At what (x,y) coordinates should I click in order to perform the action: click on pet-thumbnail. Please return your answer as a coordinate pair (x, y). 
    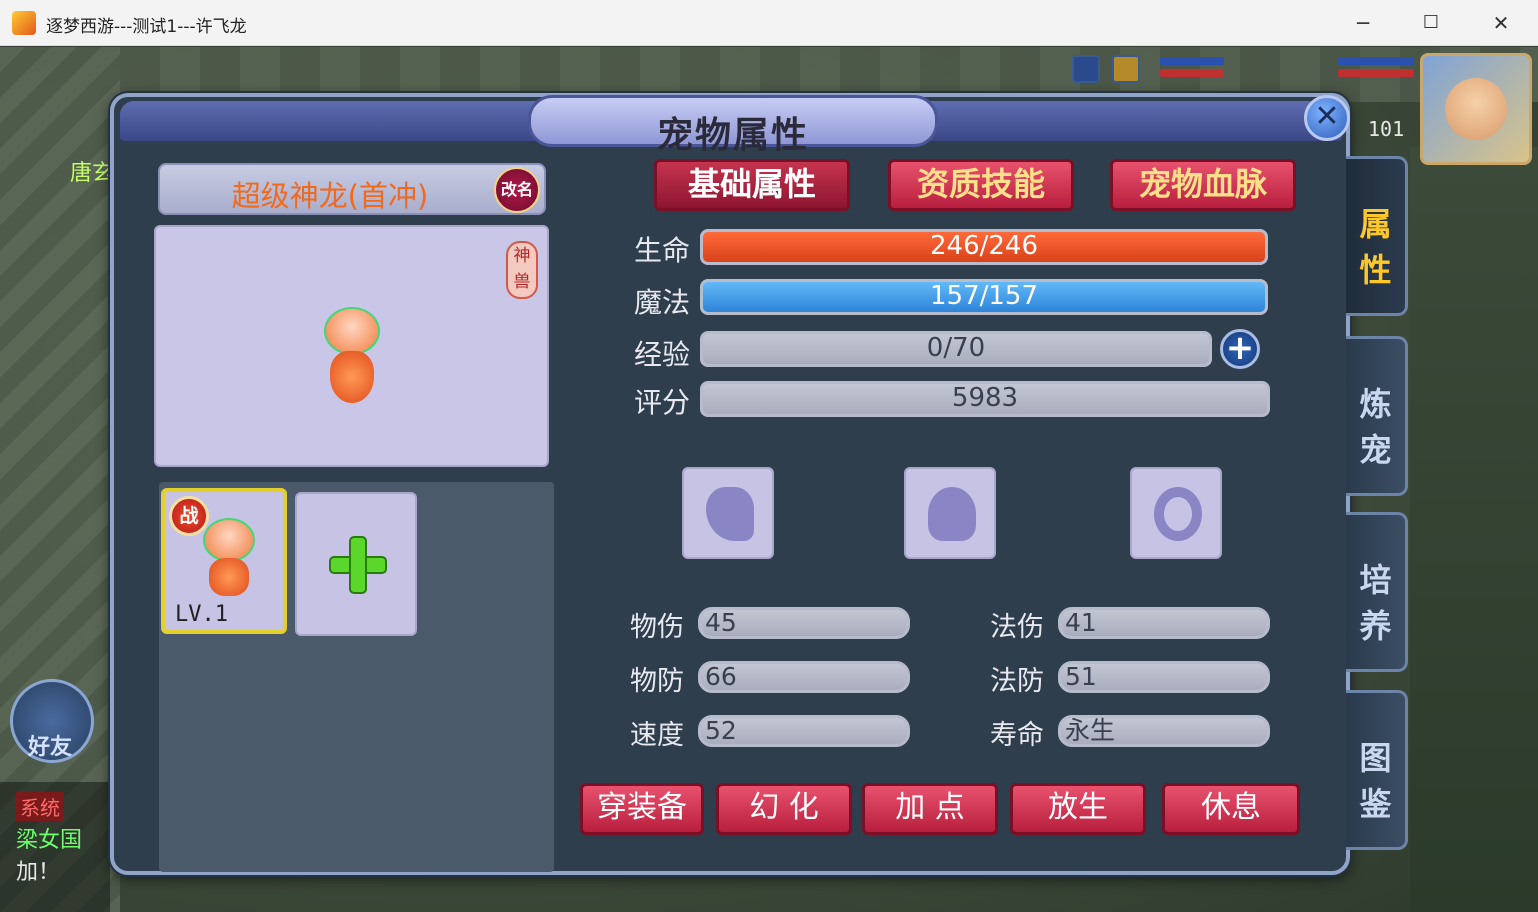
    Looking at the image, I should click on (229, 555).